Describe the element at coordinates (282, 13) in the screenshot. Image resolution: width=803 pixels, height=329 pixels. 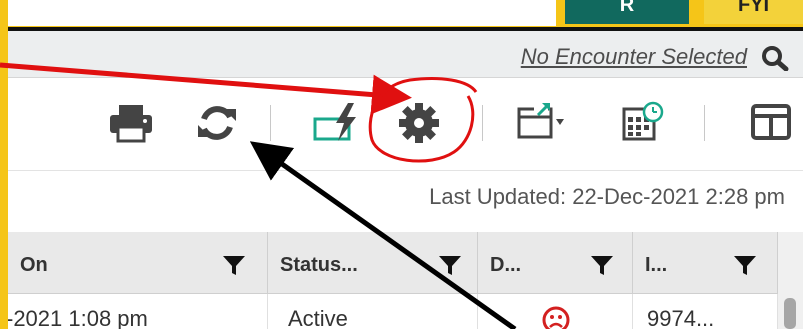
I see `tab-strip-background` at that location.